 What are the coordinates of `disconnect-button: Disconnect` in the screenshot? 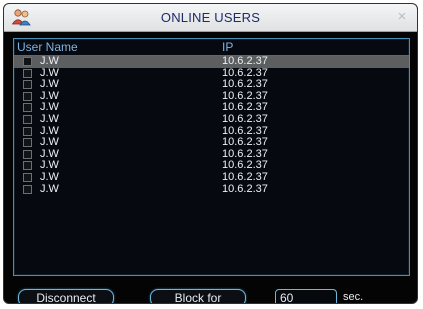 It's located at (66, 296).